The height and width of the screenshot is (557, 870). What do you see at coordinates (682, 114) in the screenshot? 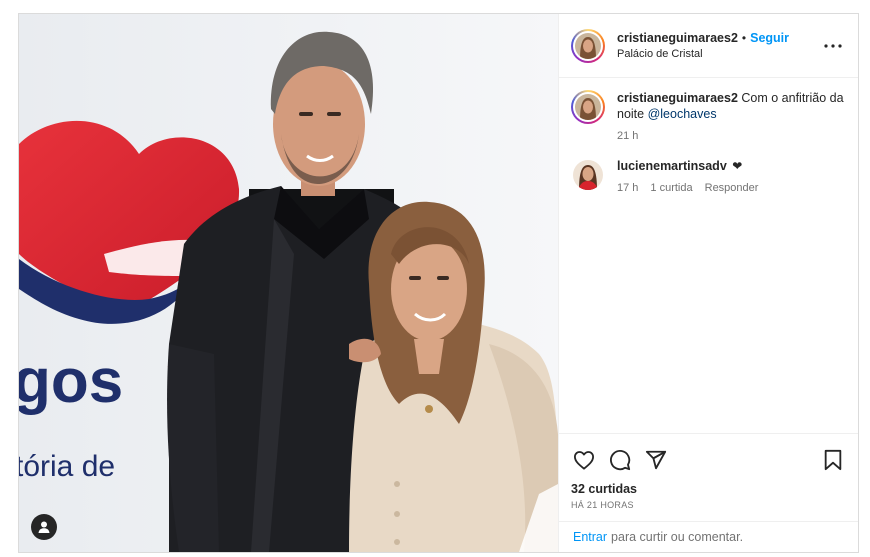
I see `caption-mention-link: @leochaves` at bounding box center [682, 114].